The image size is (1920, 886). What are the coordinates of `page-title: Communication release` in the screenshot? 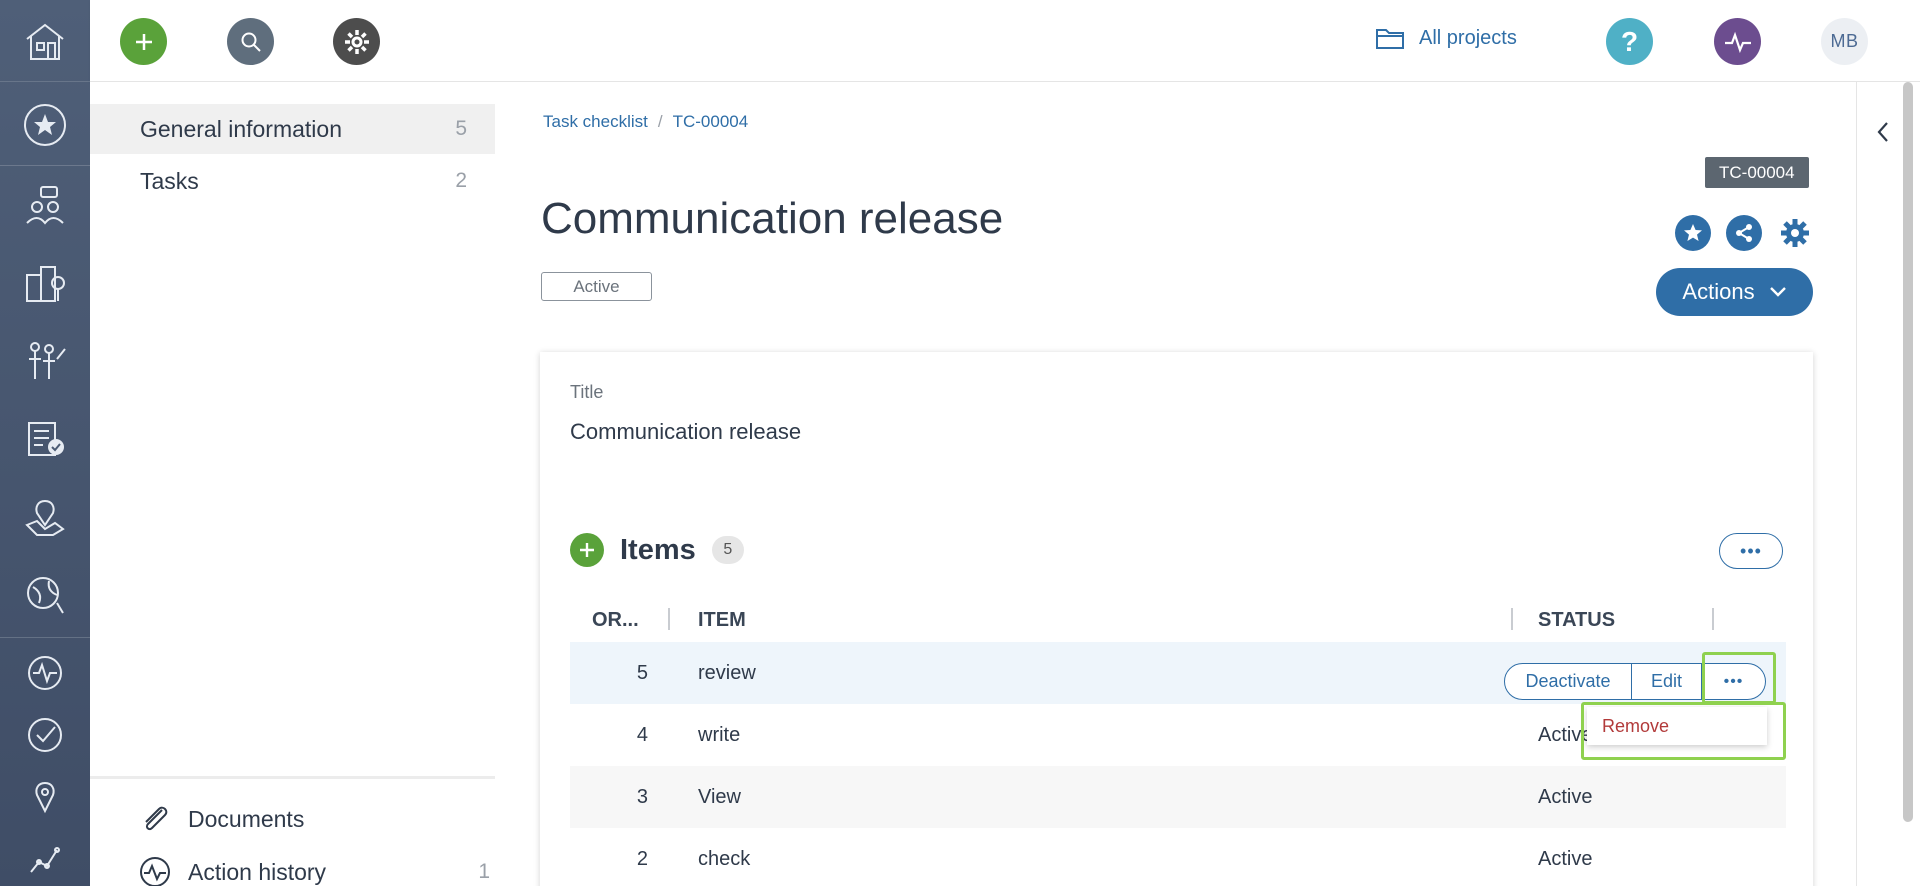 It's located at (772, 218).